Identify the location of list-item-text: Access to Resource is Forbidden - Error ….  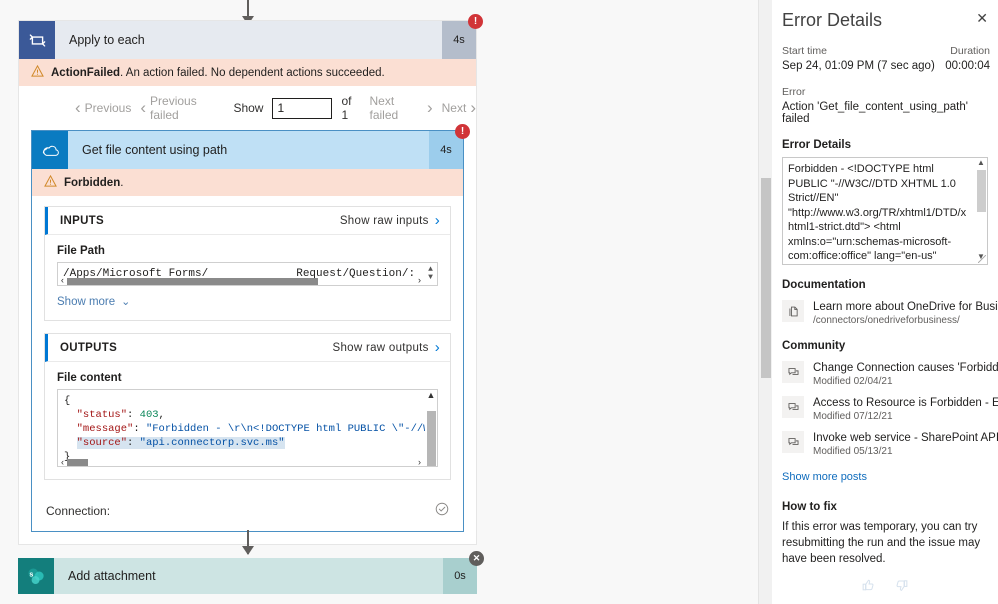
(905, 408).